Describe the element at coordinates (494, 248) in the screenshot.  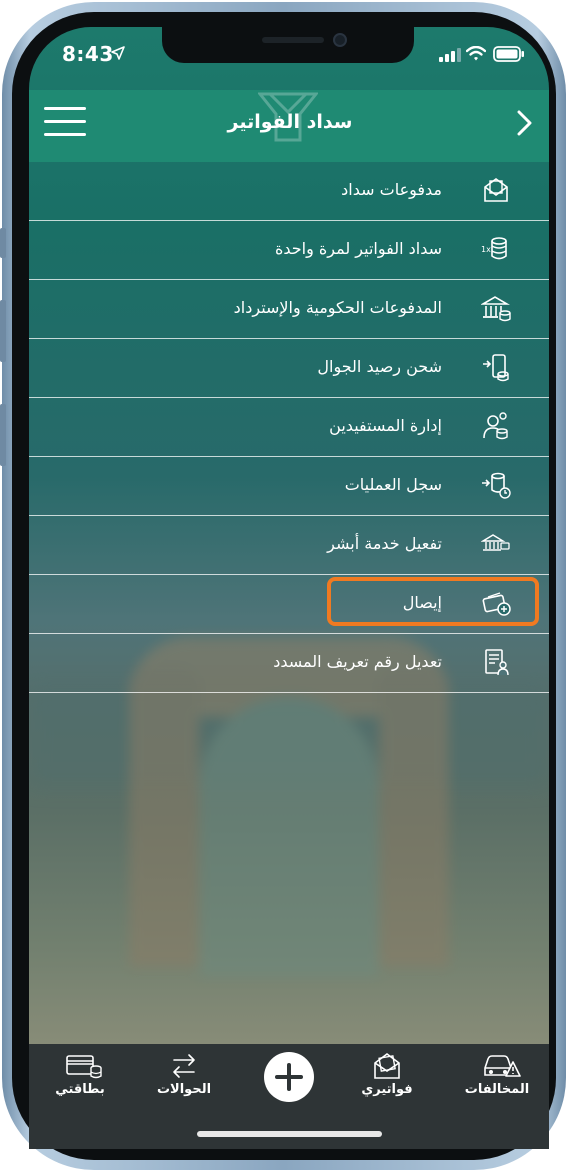
I see `one-time-coins-icon: 1x` at that location.